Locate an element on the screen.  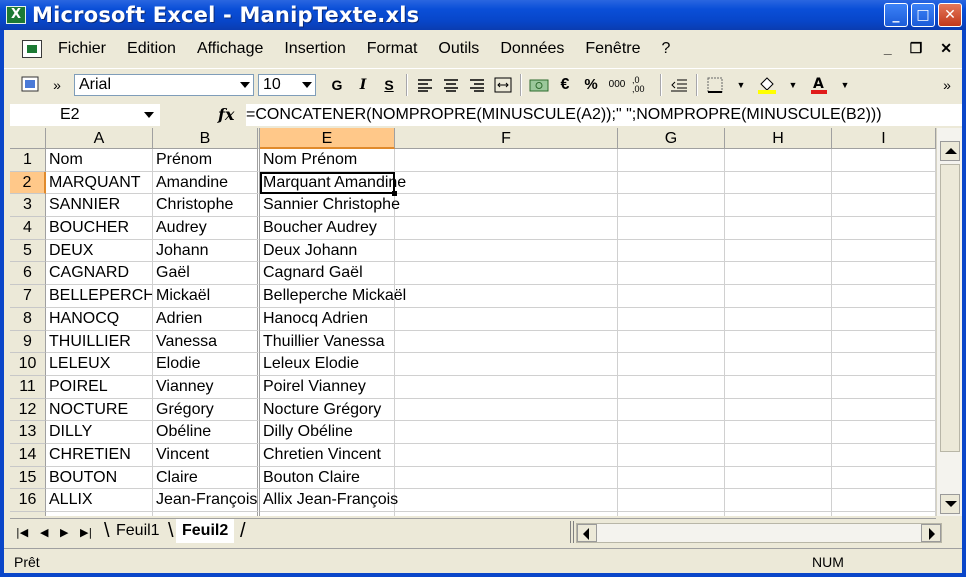
cell-a is located at coordinates (99, 514).